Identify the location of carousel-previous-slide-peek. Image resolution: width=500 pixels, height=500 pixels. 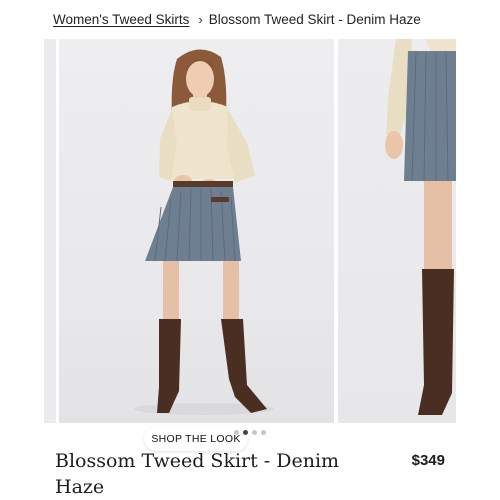
(50, 231).